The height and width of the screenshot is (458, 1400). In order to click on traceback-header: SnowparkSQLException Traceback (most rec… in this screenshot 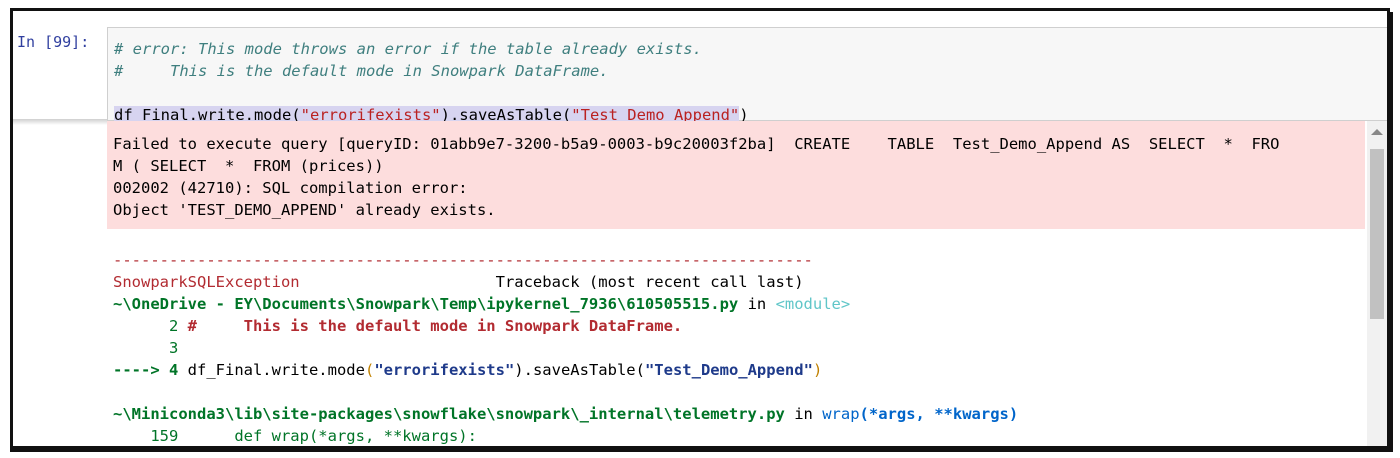, I will do `click(458, 282)`.